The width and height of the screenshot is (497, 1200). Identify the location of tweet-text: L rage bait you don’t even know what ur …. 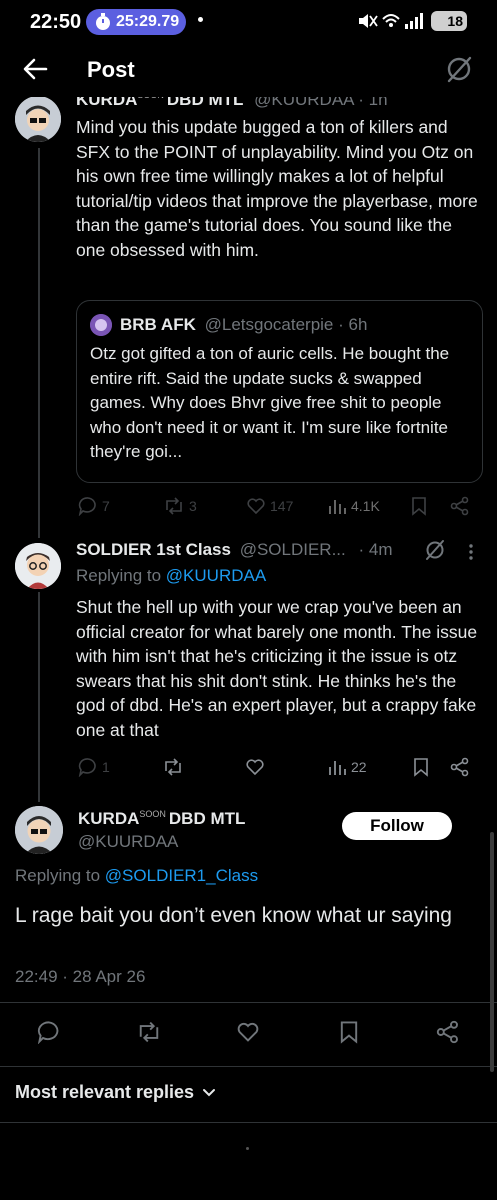
(233, 915).